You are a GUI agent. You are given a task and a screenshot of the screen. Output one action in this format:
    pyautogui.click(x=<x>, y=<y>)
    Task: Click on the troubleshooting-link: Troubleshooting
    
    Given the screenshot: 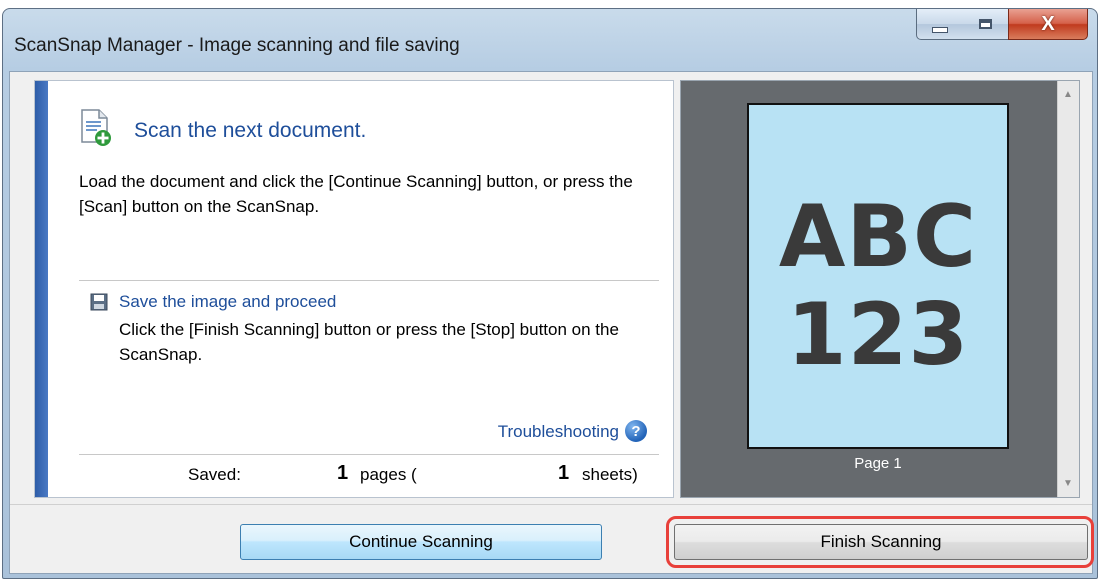 What is the action you would take?
    pyautogui.click(x=558, y=432)
    